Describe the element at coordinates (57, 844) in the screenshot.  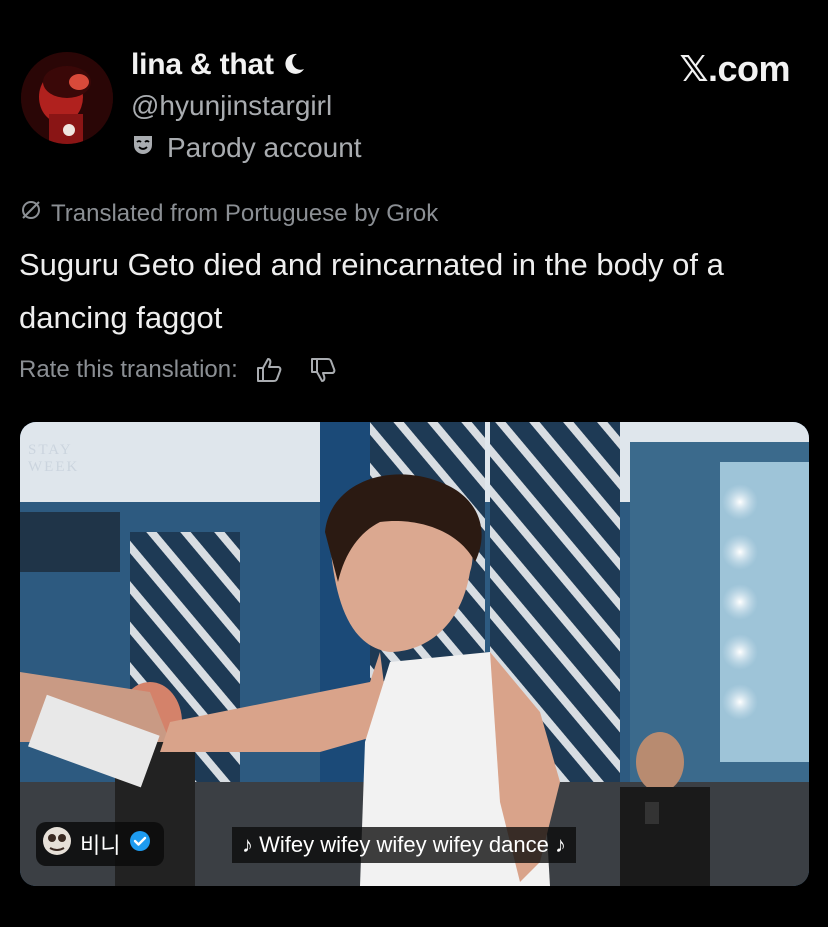
I see `user-avatar-icon` at that location.